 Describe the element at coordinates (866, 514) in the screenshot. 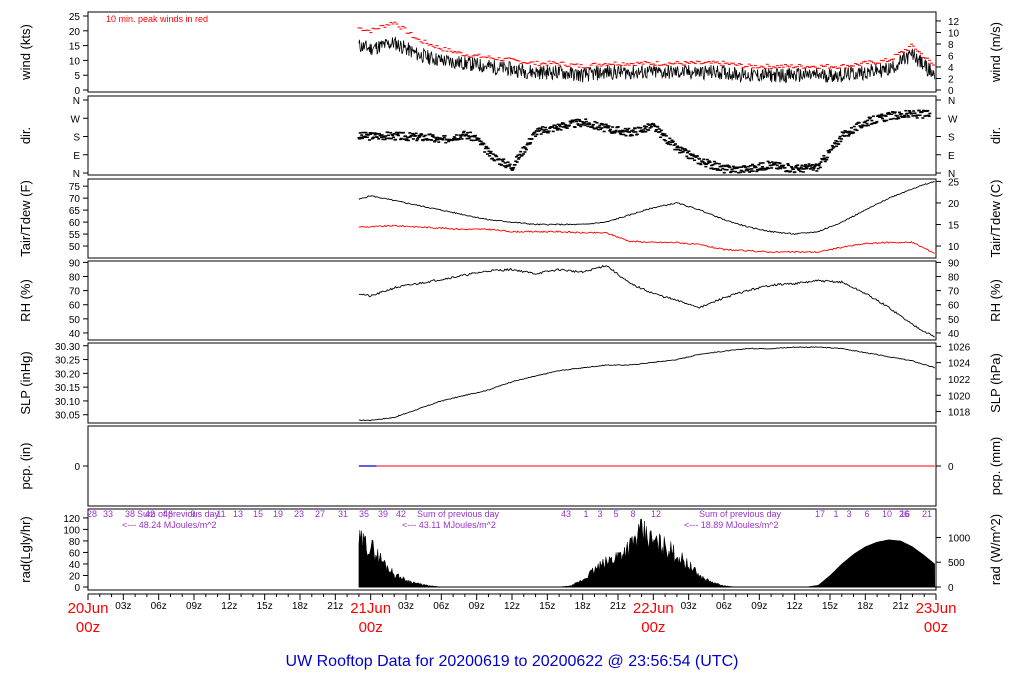

I see `rad-hour-label: 6` at that location.